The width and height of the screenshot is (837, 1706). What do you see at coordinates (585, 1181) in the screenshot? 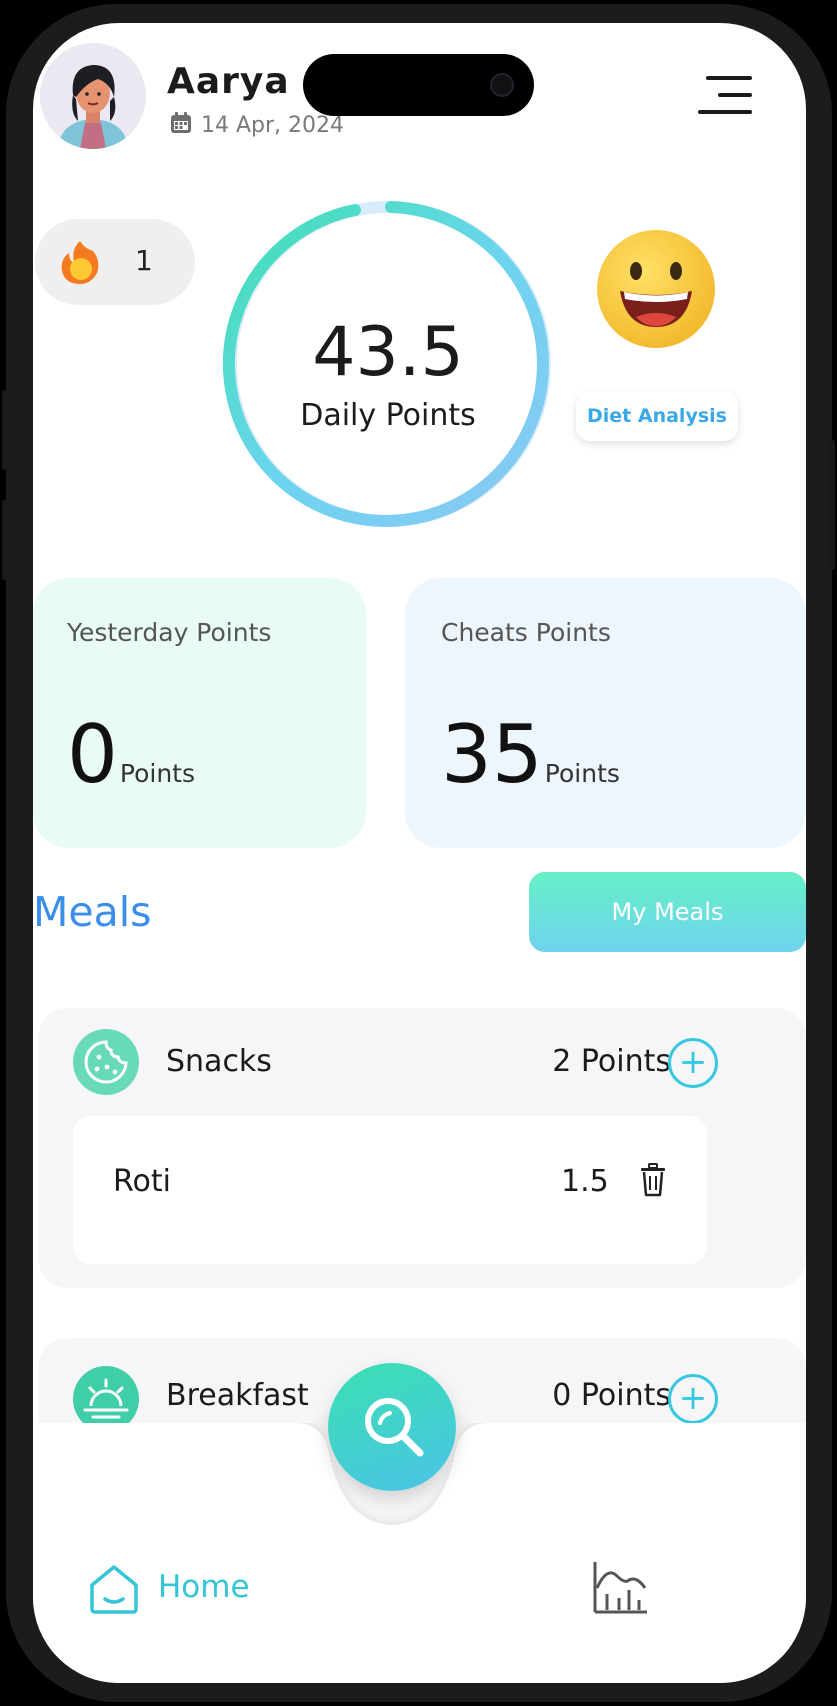
I see `food-item-points: 1.5` at bounding box center [585, 1181].